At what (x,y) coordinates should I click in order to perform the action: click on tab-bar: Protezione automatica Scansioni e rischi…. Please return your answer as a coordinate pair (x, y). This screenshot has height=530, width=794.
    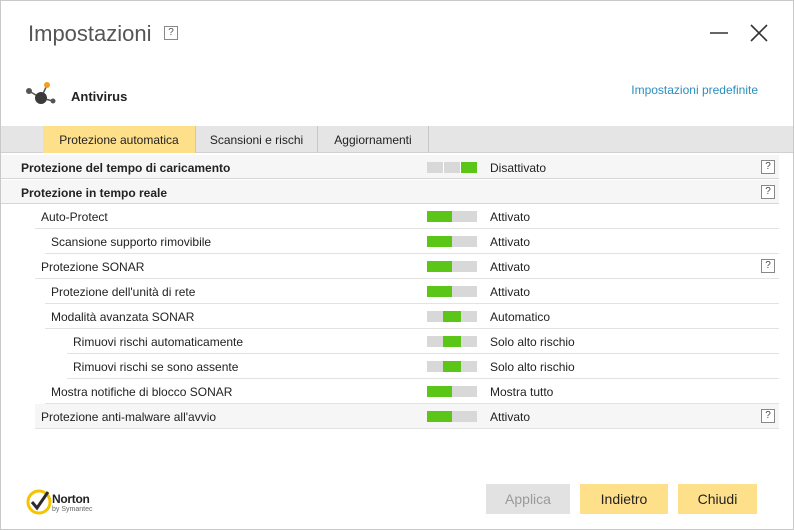
    Looking at the image, I should click on (397, 139).